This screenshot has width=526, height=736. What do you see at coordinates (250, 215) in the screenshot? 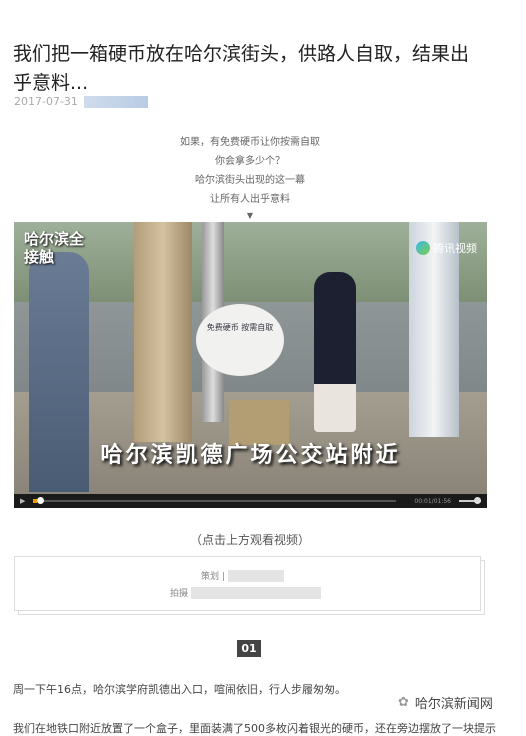
I see `down-arrow-icon: ▼` at bounding box center [250, 215].